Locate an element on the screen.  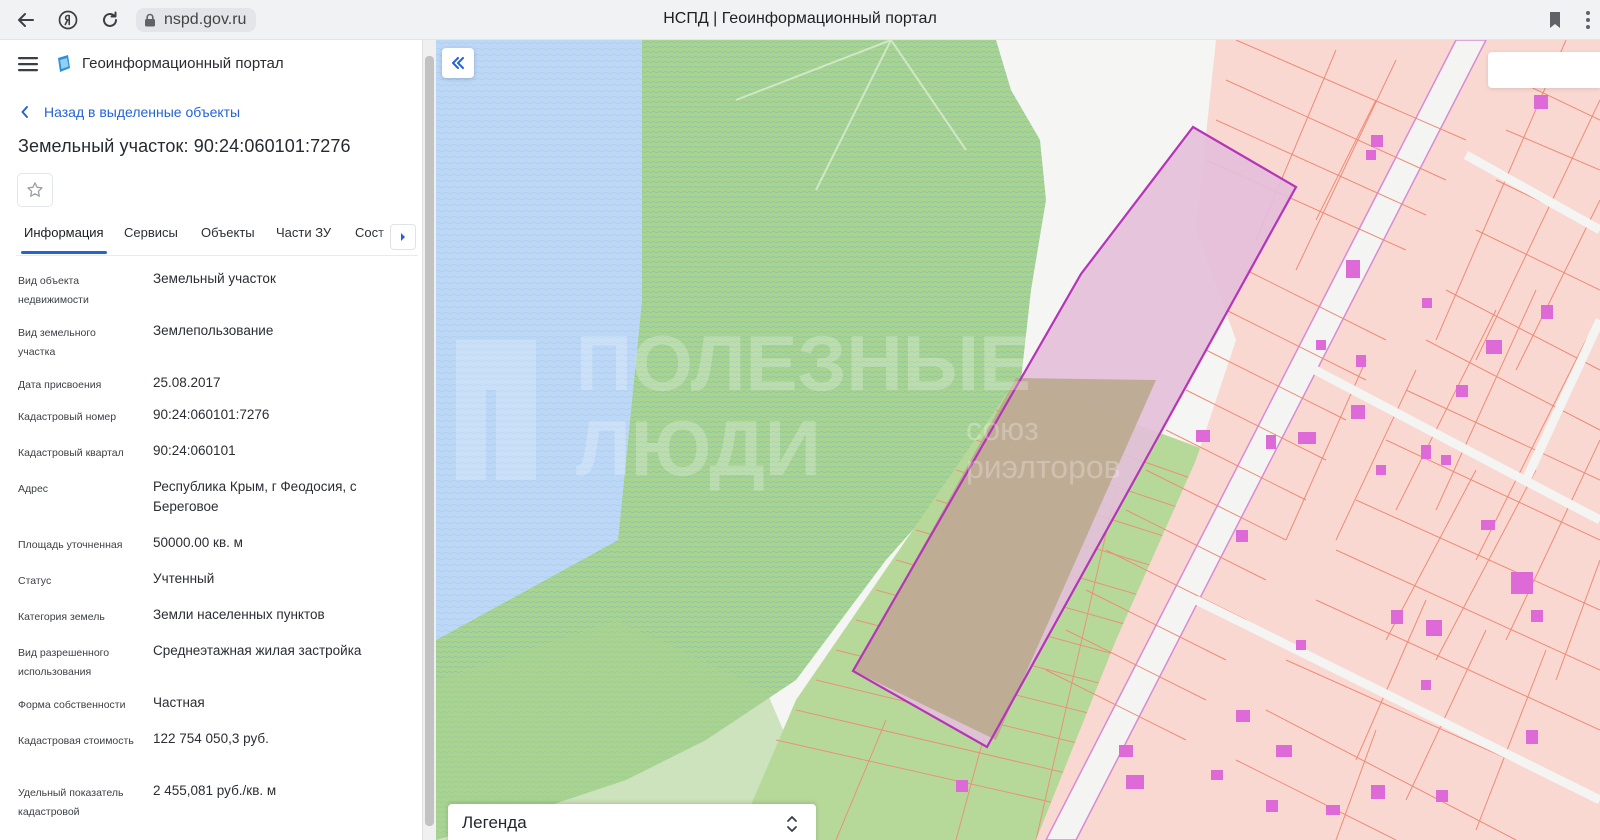
property-value: 50000.00 кв. м is located at coordinates (198, 542).